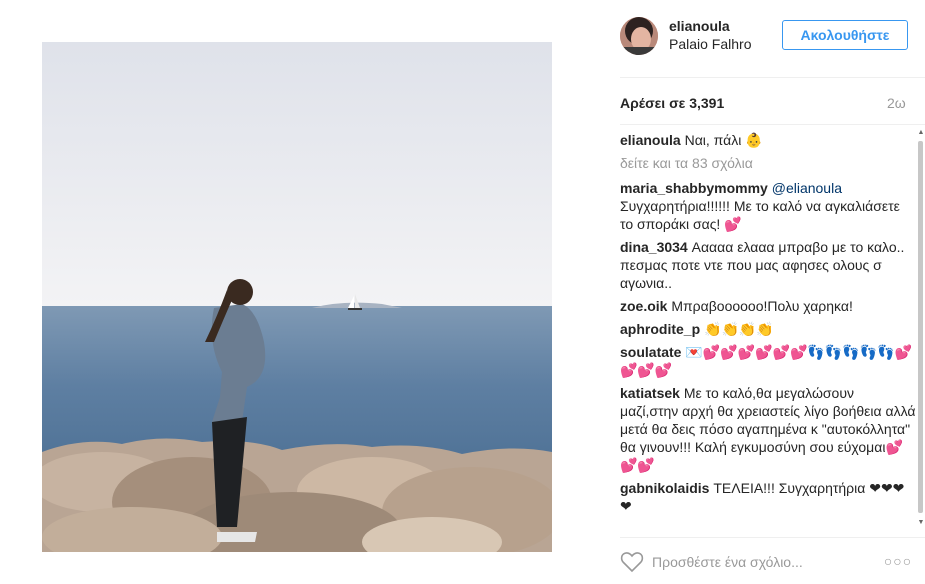 This screenshot has height=584, width=925. Describe the element at coordinates (772, 124) in the screenshot. I see `likes-divider` at that location.